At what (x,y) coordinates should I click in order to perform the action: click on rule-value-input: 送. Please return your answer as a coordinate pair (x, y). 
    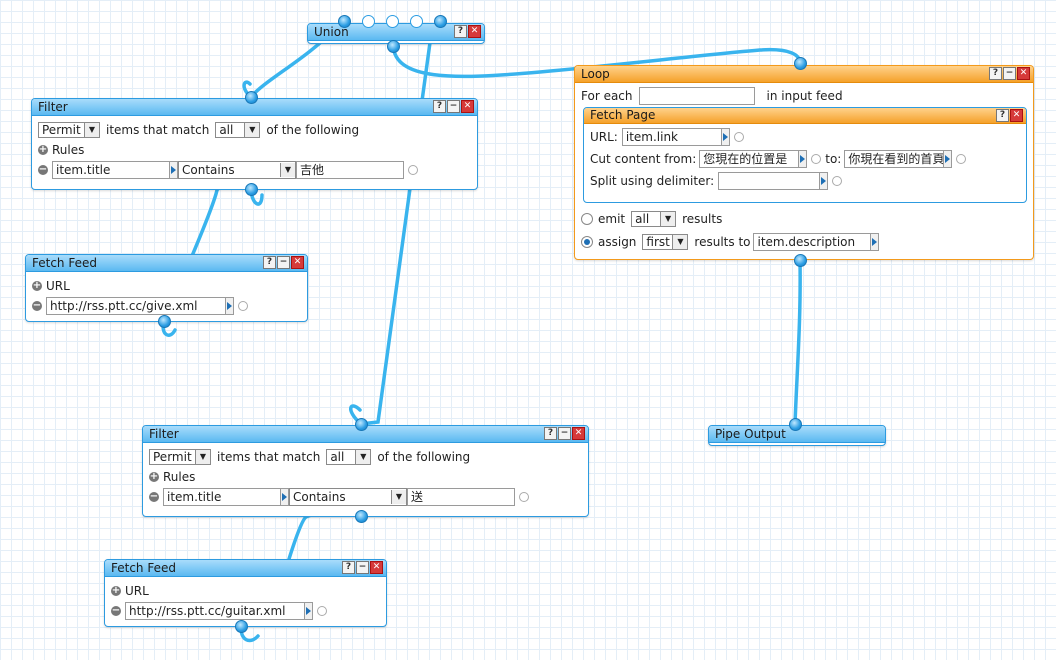
    Looking at the image, I should click on (461, 497).